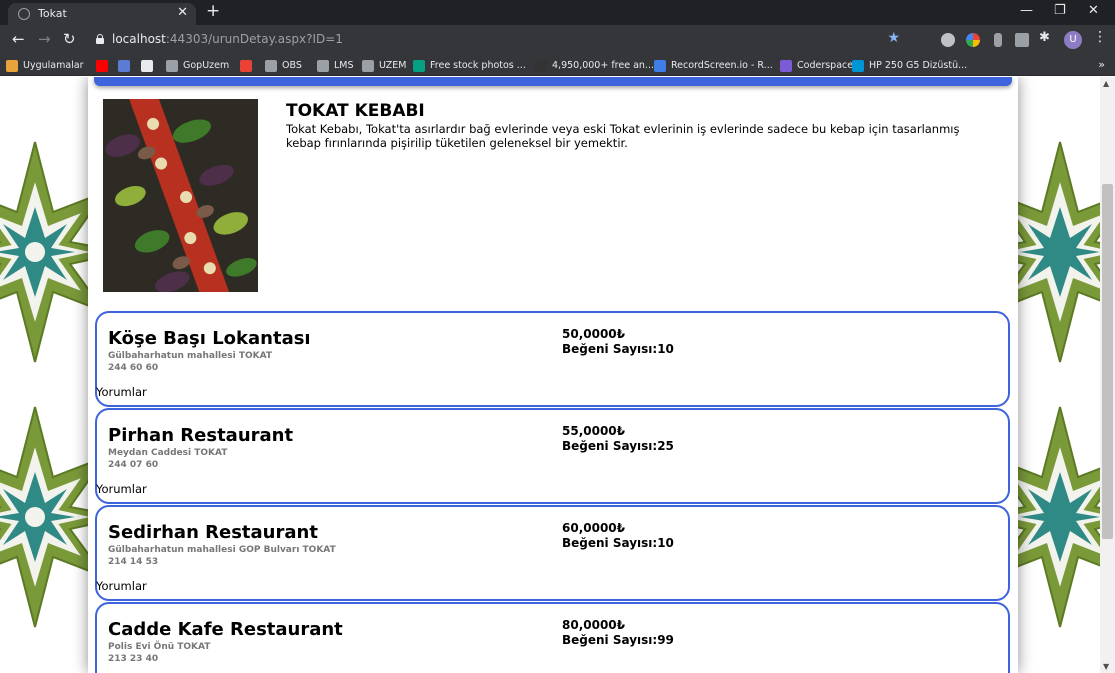  I want to click on header-bar, so click(553, 81).